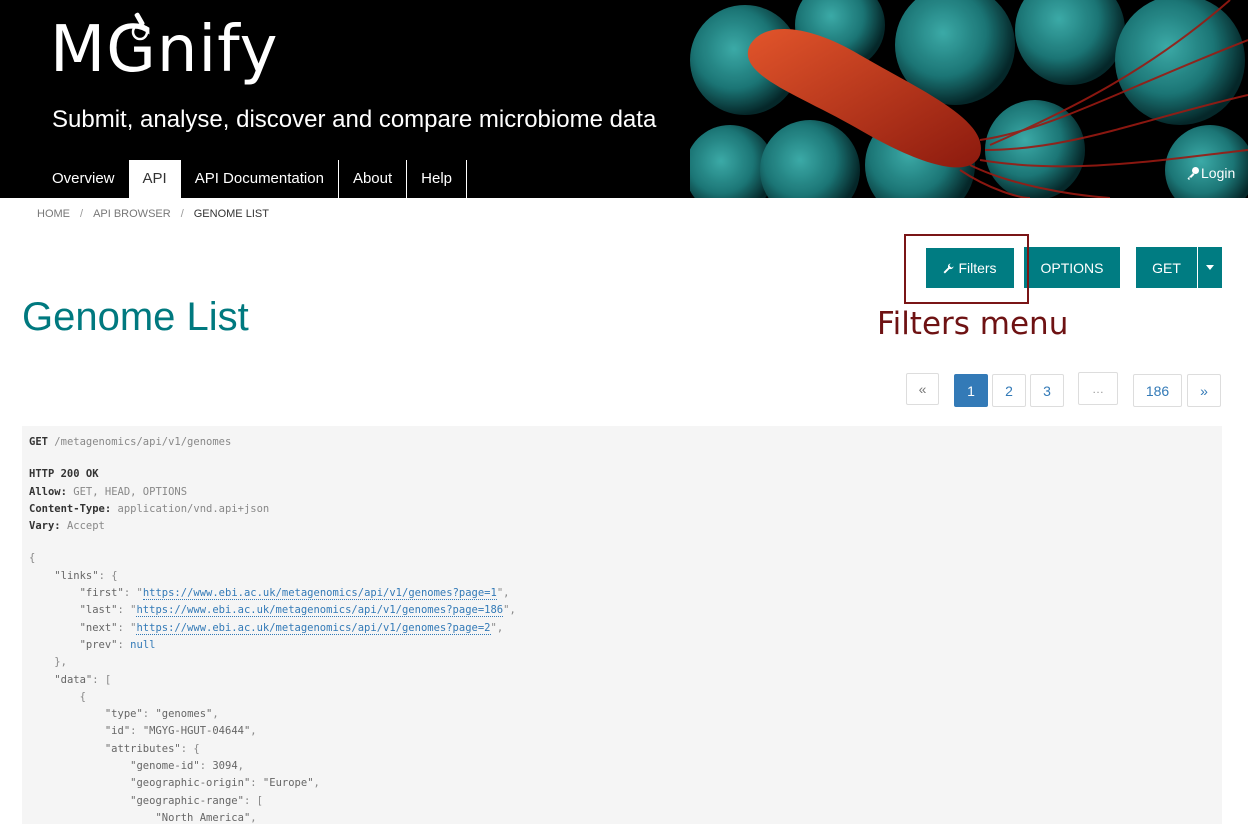  Describe the element at coordinates (231, 214) in the screenshot. I see `breadcrumb-genome-list: GENOME LIST` at that location.